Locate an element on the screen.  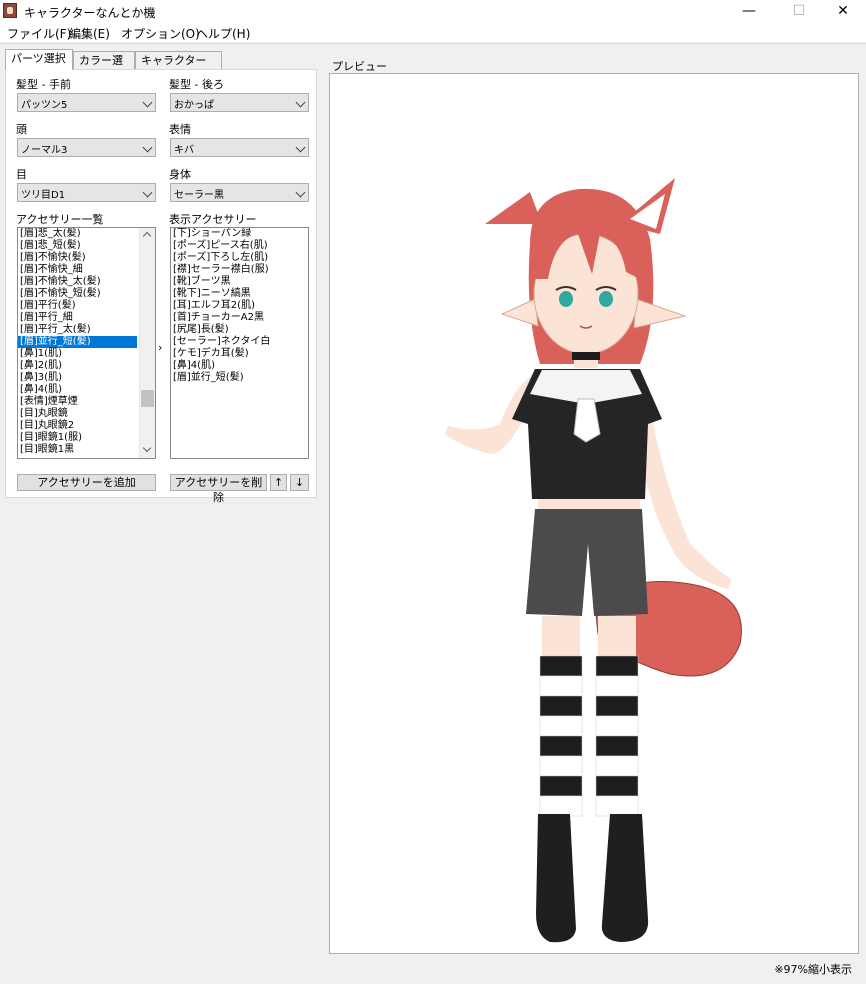
app-icon is located at coordinates (10, 10).